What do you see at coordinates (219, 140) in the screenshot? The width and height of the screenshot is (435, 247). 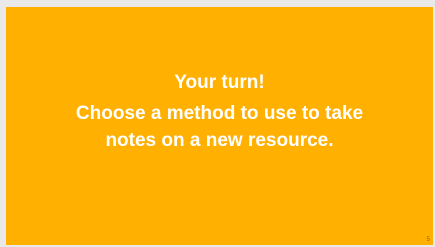 I see `slide-body-line-2: notes on a new resource.` at bounding box center [219, 140].